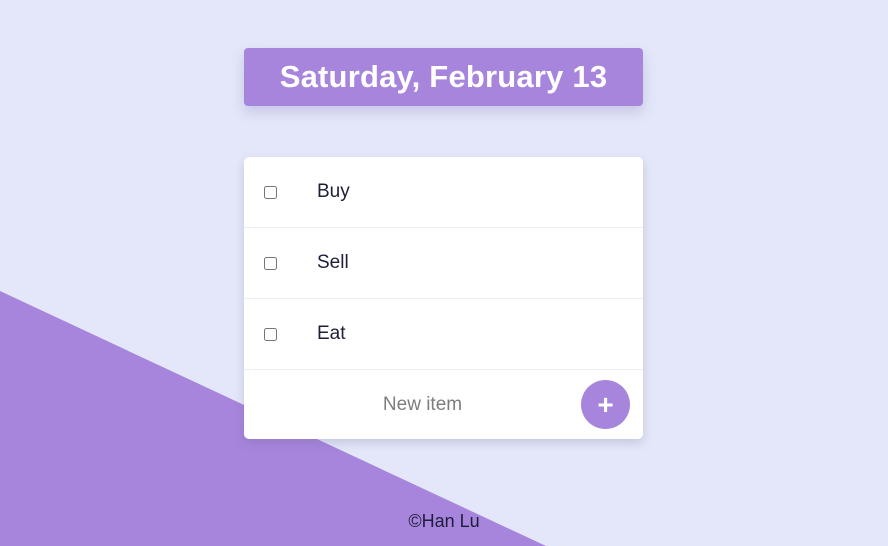  I want to click on todo-item-label: Buy, so click(333, 191).